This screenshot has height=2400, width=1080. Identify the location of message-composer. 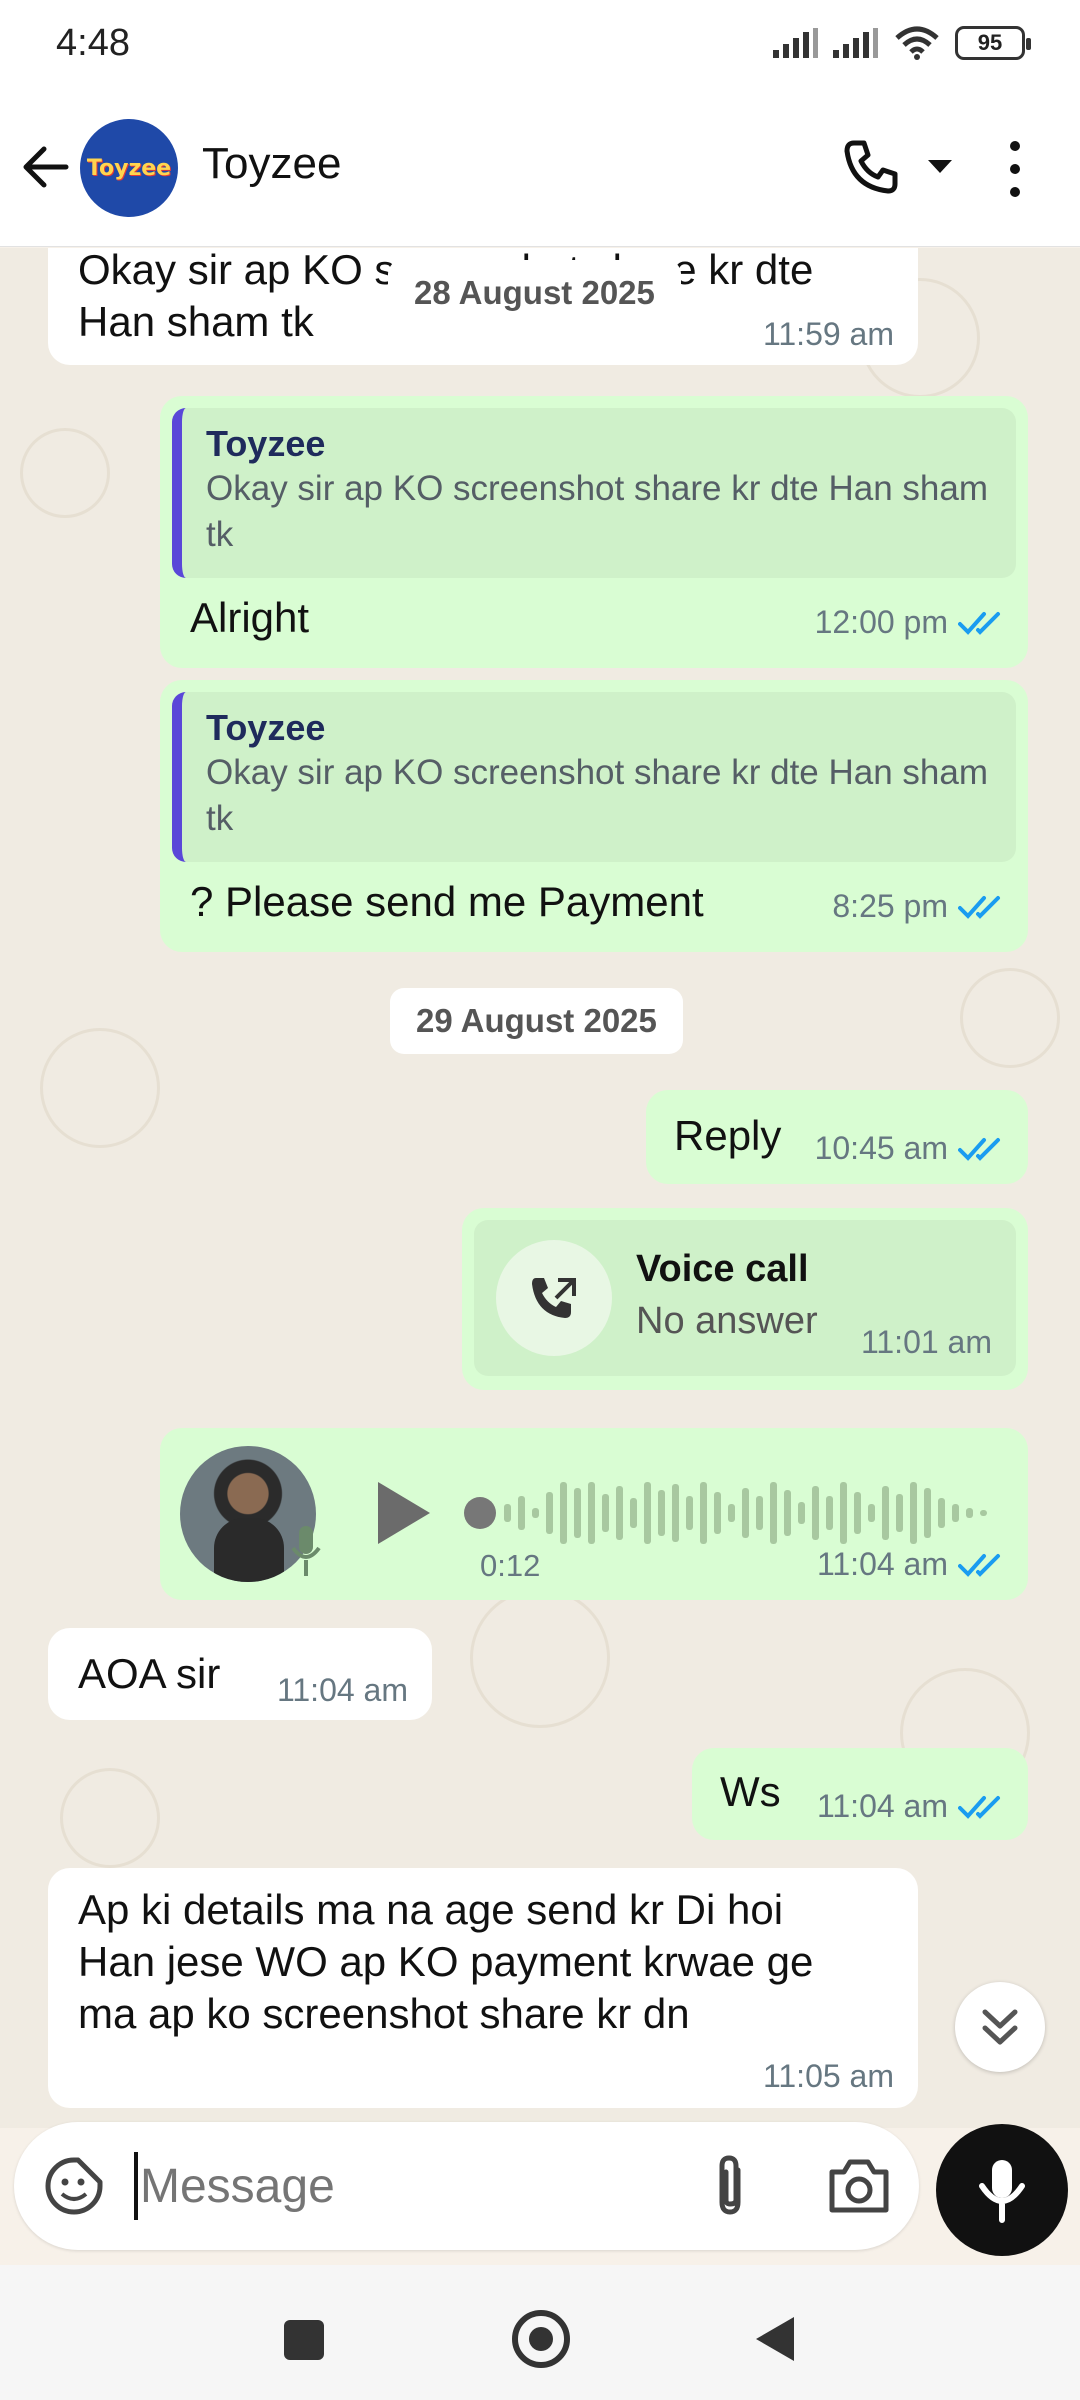
(466, 2186).